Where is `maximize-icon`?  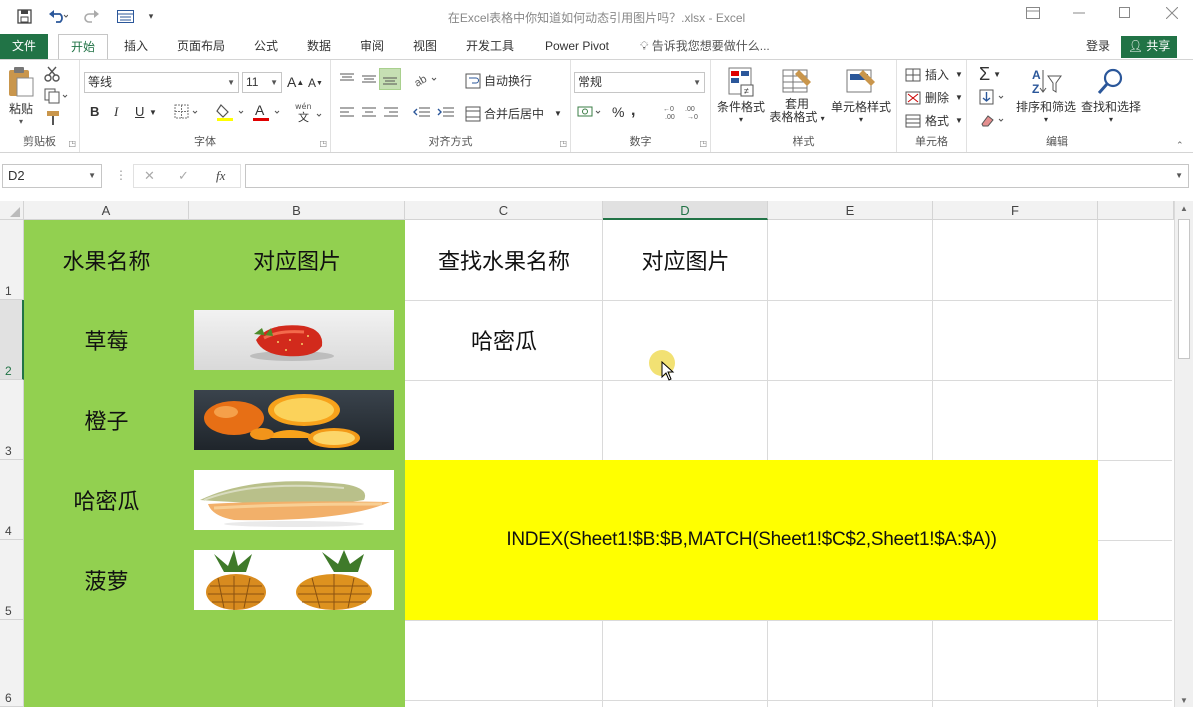
maximize-icon is located at coordinates (1125, 16).